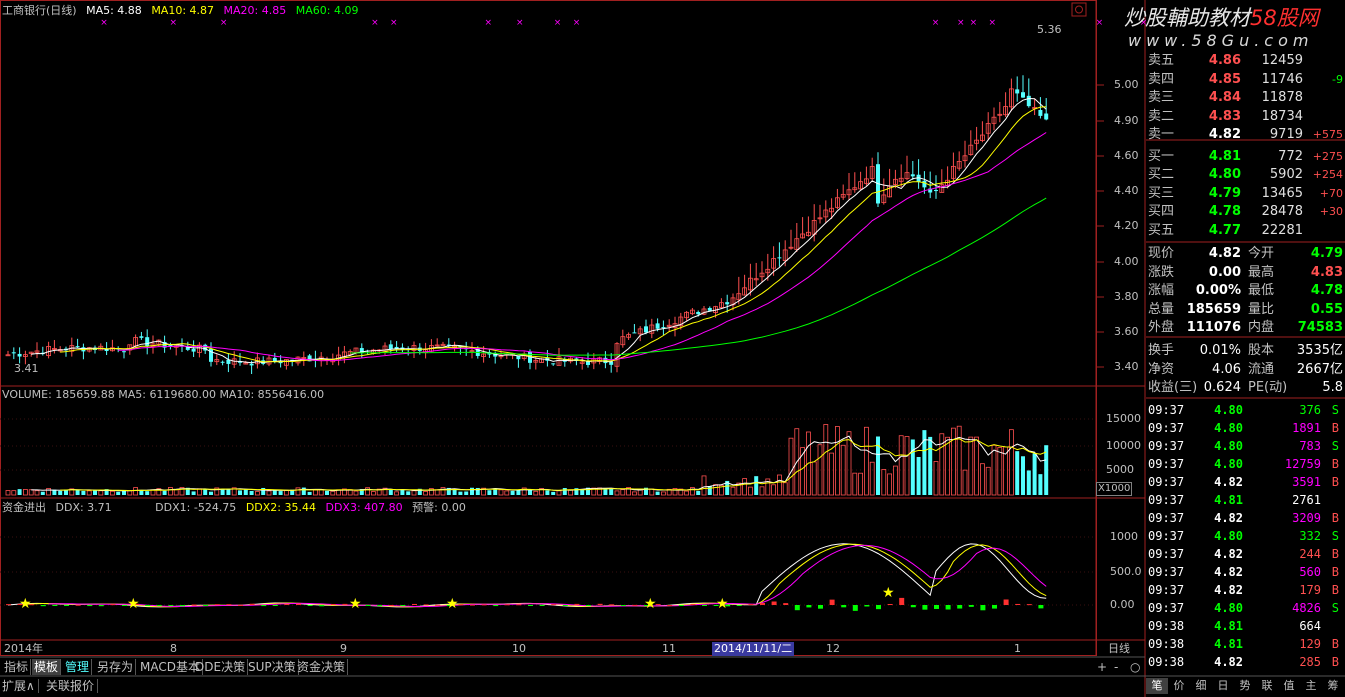 The height and width of the screenshot is (697, 1345). Describe the element at coordinates (1017, 648) in the screenshot. I see `time-tick: 1` at that location.